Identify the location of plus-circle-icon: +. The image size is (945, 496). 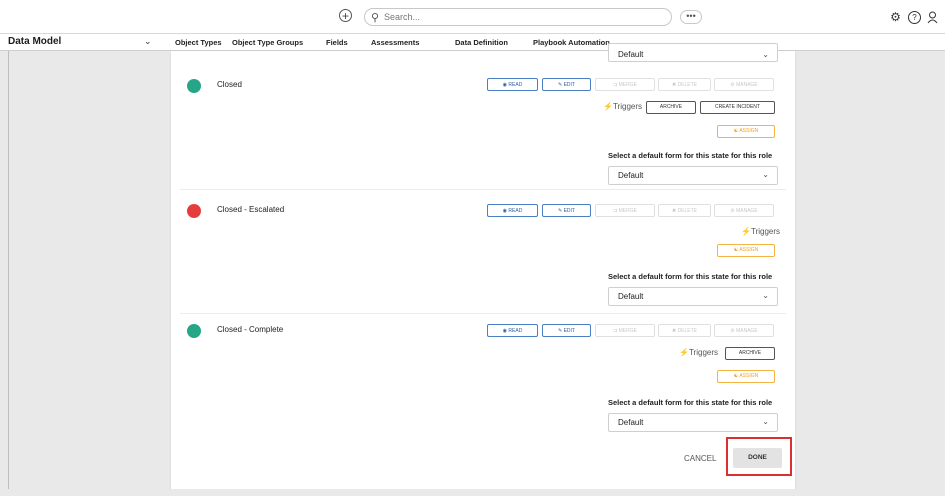
(345, 15).